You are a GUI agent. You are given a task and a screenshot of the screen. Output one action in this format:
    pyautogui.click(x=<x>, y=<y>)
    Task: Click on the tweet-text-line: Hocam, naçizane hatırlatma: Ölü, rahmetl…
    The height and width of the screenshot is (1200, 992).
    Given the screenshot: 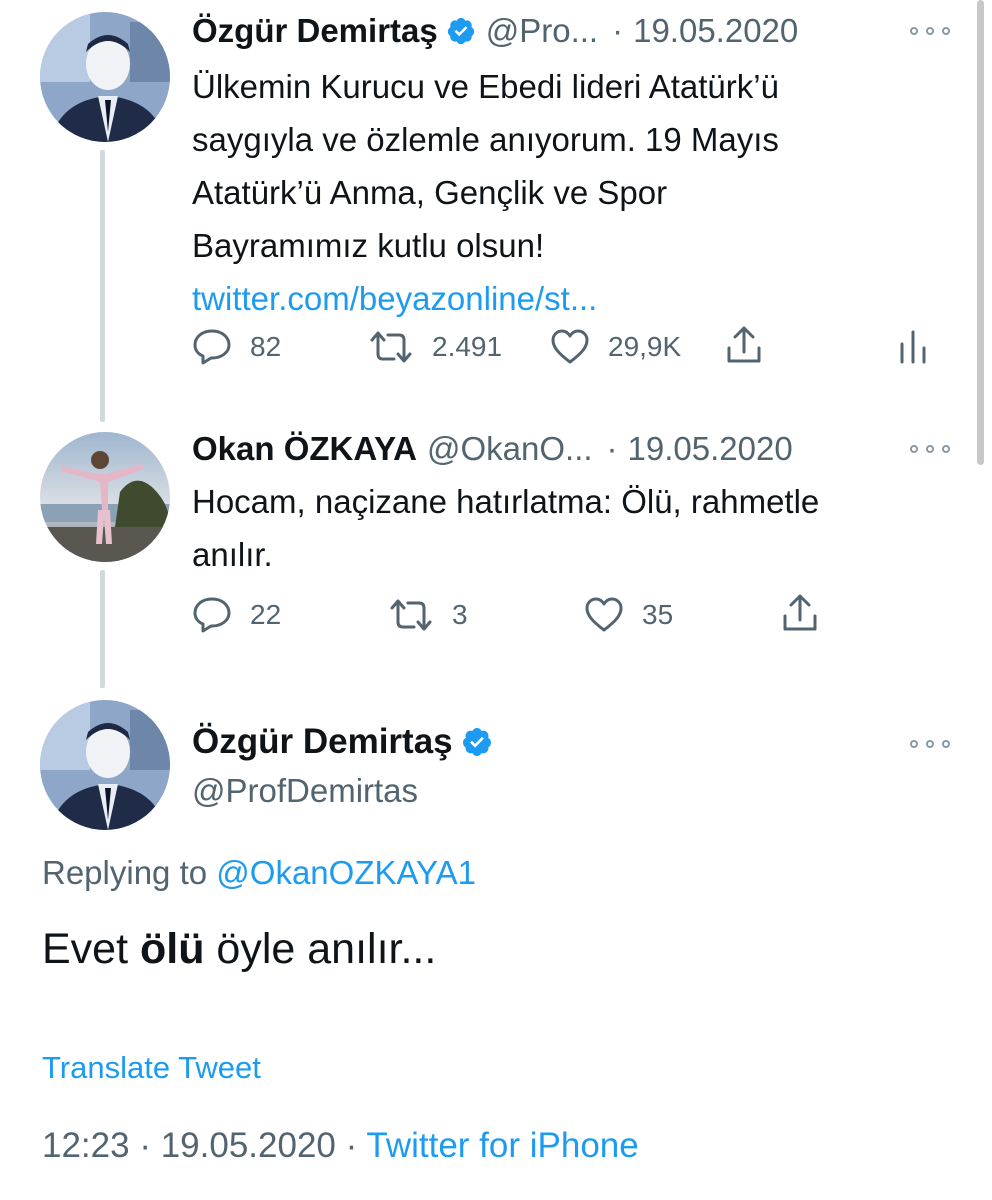 What is the action you would take?
    pyautogui.click(x=506, y=501)
    